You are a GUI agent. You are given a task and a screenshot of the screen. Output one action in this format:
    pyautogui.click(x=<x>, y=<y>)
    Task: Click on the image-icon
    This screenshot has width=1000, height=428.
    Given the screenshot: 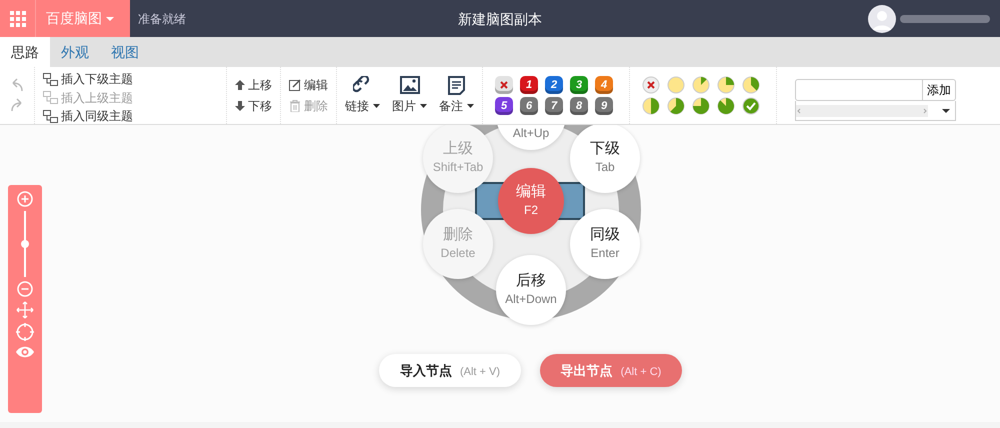 What is the action you would take?
    pyautogui.click(x=410, y=86)
    